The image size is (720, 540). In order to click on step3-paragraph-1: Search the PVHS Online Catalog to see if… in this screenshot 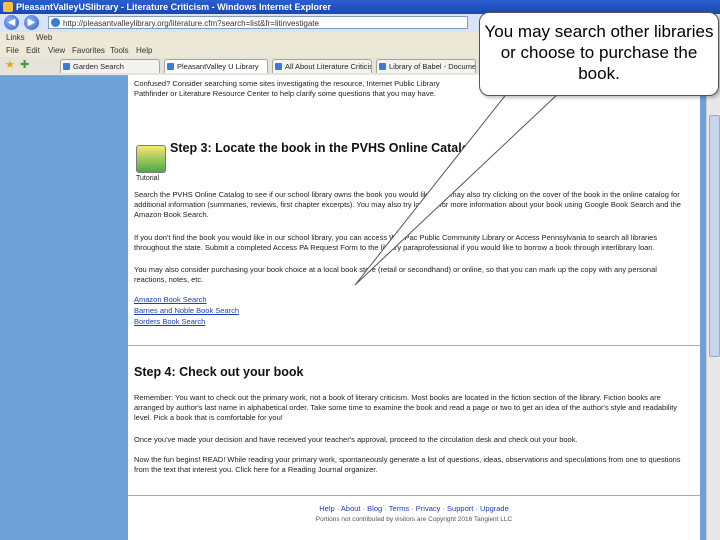, I will do `click(407, 204)`.